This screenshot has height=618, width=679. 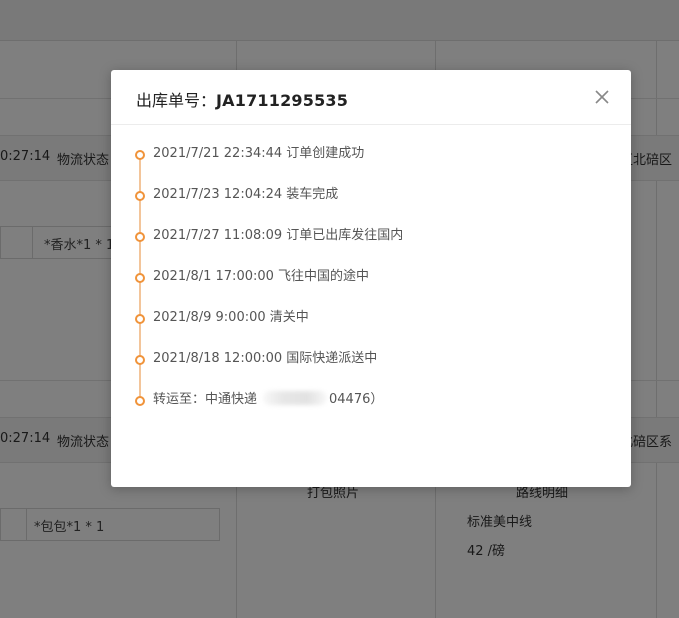 I want to click on timeline-text: 转运至：中通快递 04476）, so click(x=268, y=400).